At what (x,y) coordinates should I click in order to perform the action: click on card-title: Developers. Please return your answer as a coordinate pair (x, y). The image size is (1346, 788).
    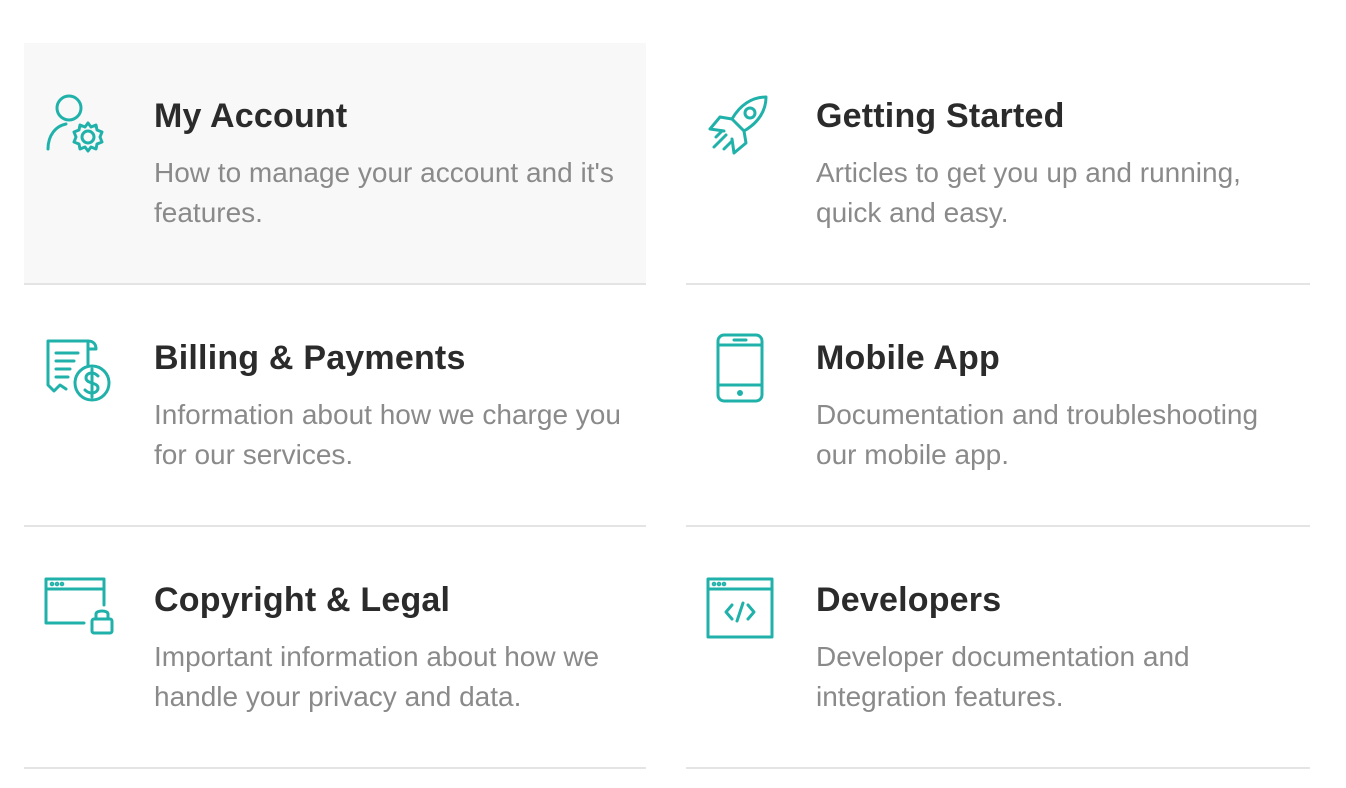
    Looking at the image, I should click on (909, 600).